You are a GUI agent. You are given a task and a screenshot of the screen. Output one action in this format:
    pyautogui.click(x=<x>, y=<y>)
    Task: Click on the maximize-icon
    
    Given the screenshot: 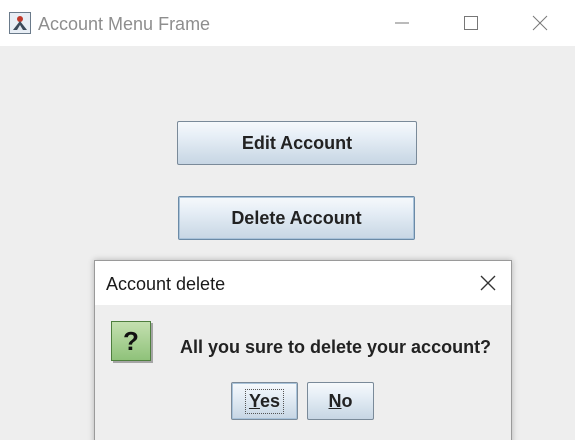 What is the action you would take?
    pyautogui.click(x=471, y=23)
    